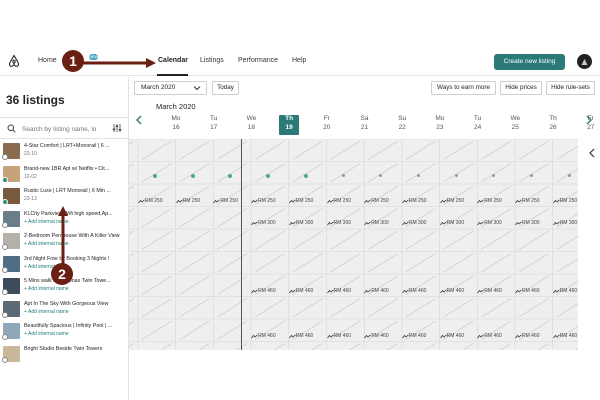  I want to click on nav-listings: Listings, so click(212, 60).